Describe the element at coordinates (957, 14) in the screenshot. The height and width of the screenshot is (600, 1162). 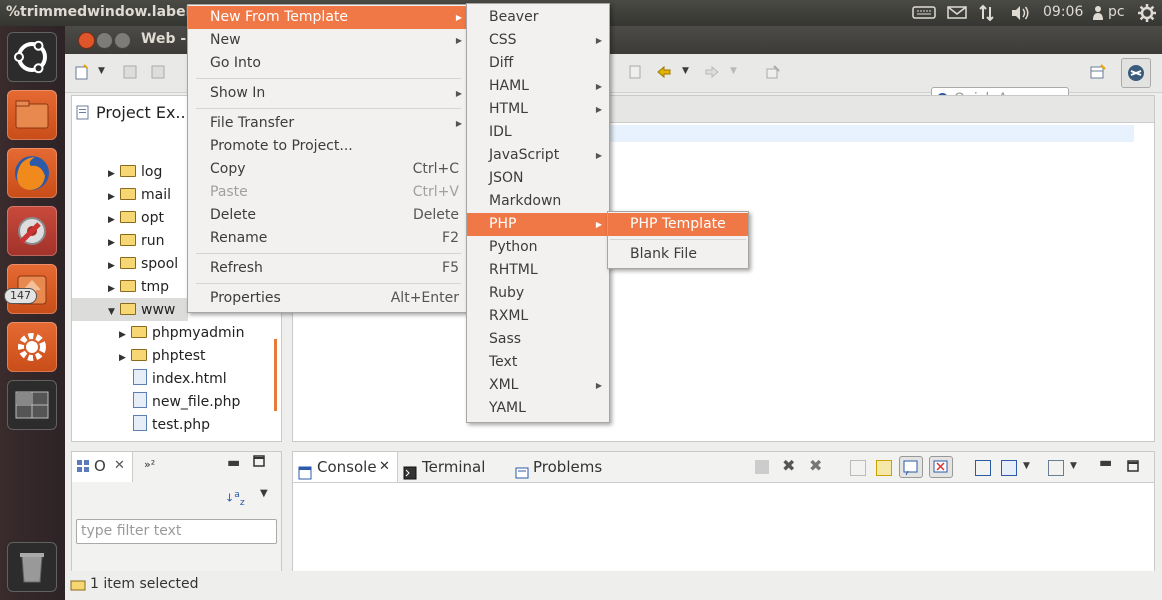
I see `mail-icon` at that location.